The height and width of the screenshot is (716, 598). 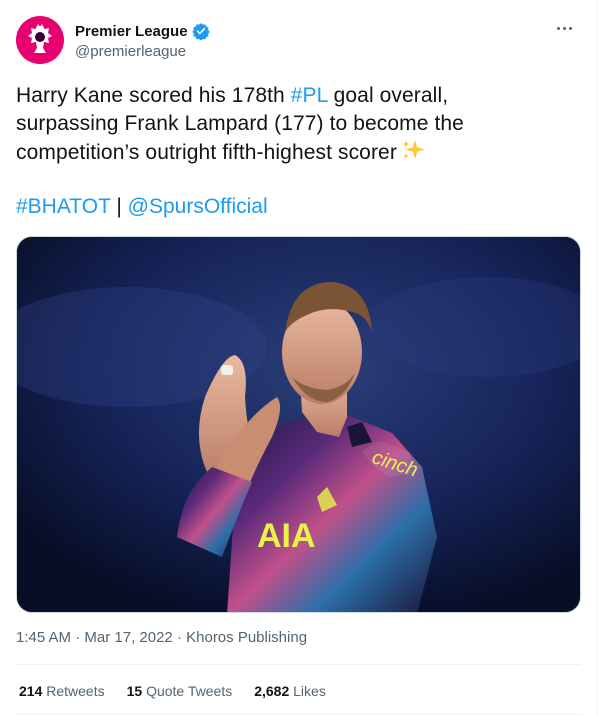 What do you see at coordinates (388, 95) in the screenshot?
I see `tweet-text-part: goal overall,` at bounding box center [388, 95].